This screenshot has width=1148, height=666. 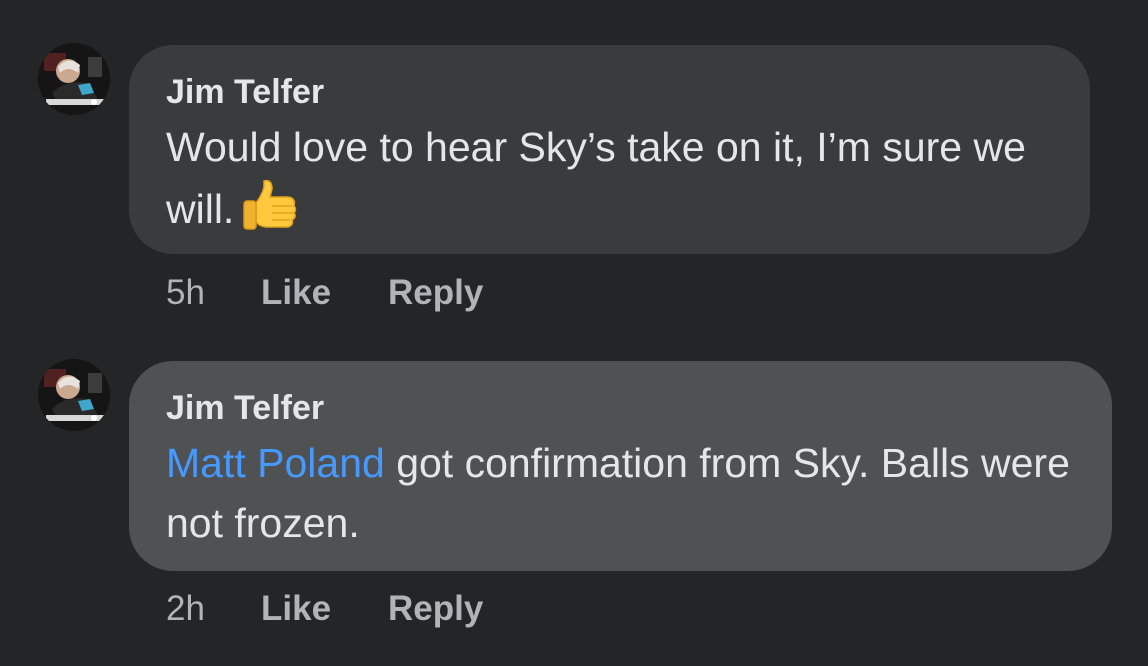 What do you see at coordinates (270, 213) in the screenshot?
I see `thumbs-up-icon` at bounding box center [270, 213].